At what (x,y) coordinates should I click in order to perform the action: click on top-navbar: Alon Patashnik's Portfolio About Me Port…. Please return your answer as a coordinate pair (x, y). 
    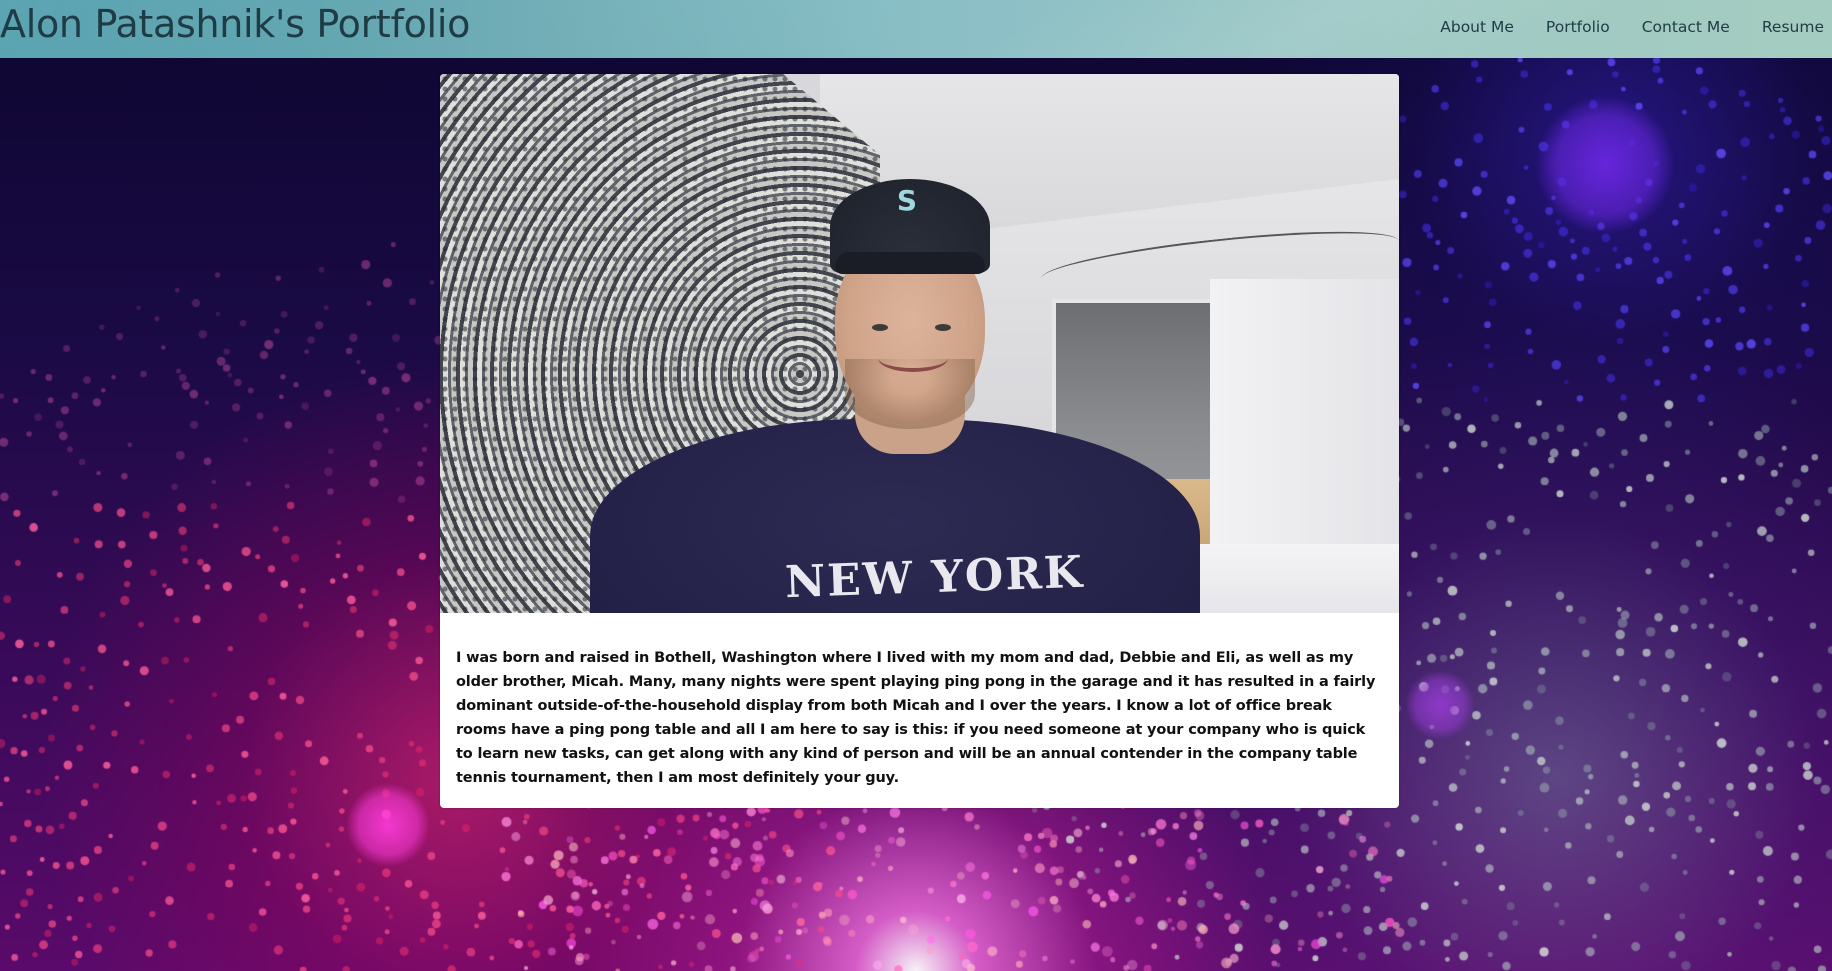
    Looking at the image, I should click on (916, 29).